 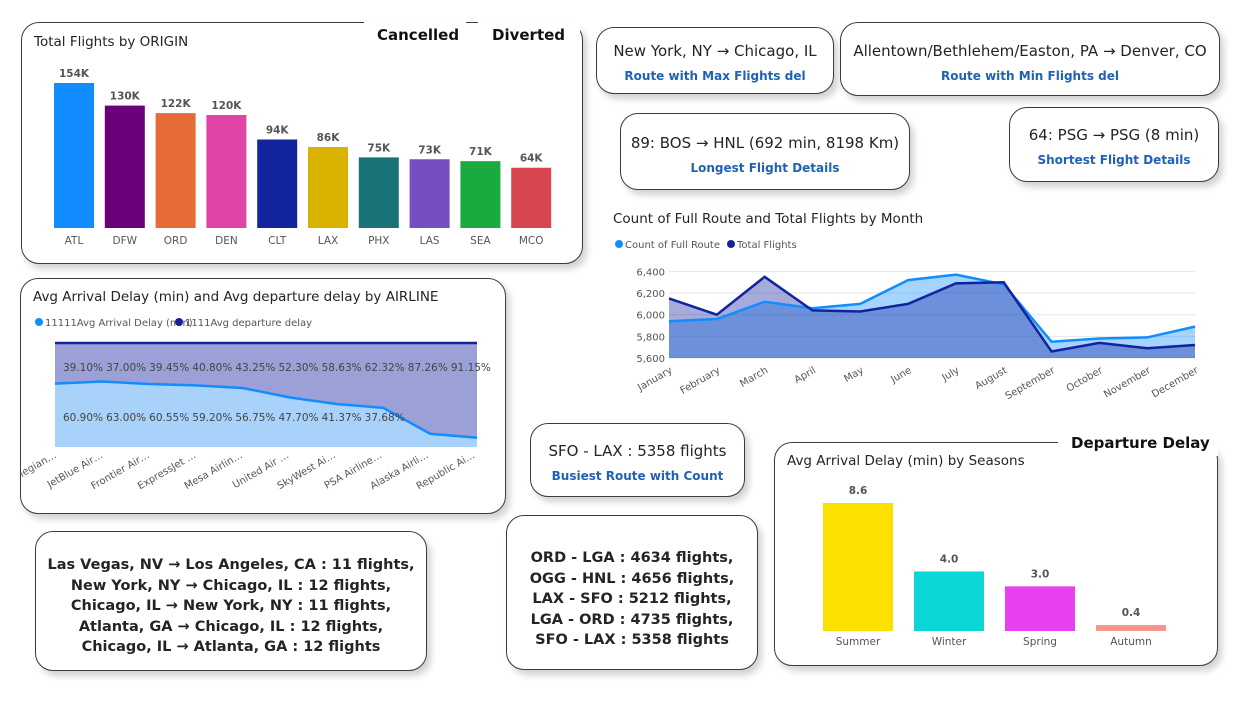 What do you see at coordinates (226, 106) in the screenshot?
I see `origin-data-label: 120K` at bounding box center [226, 106].